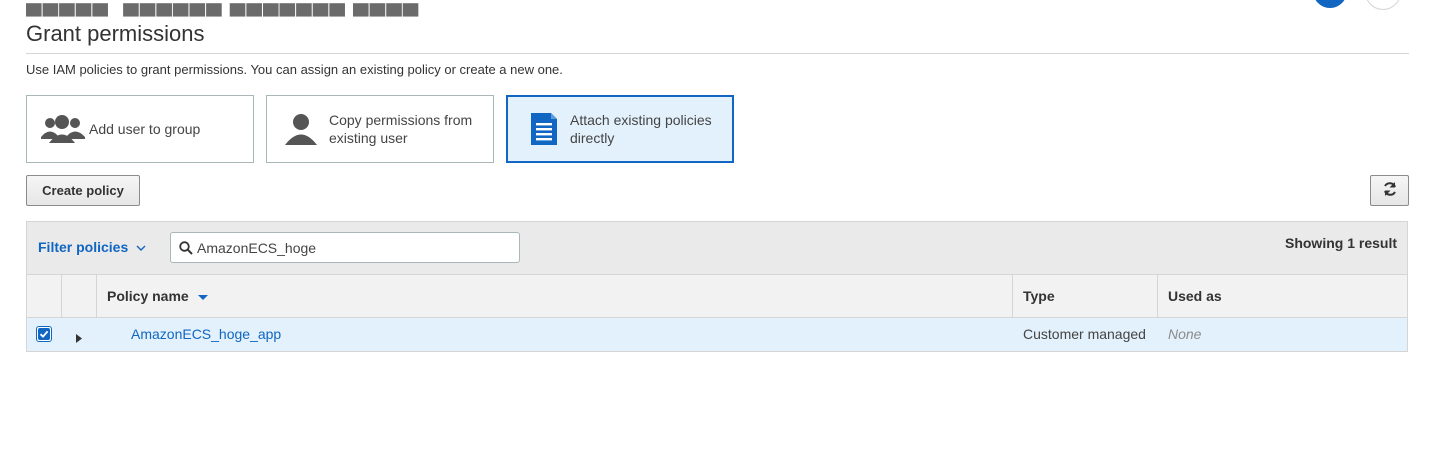  What do you see at coordinates (202, 296) in the screenshot?
I see `sort-descending-icon` at bounding box center [202, 296].